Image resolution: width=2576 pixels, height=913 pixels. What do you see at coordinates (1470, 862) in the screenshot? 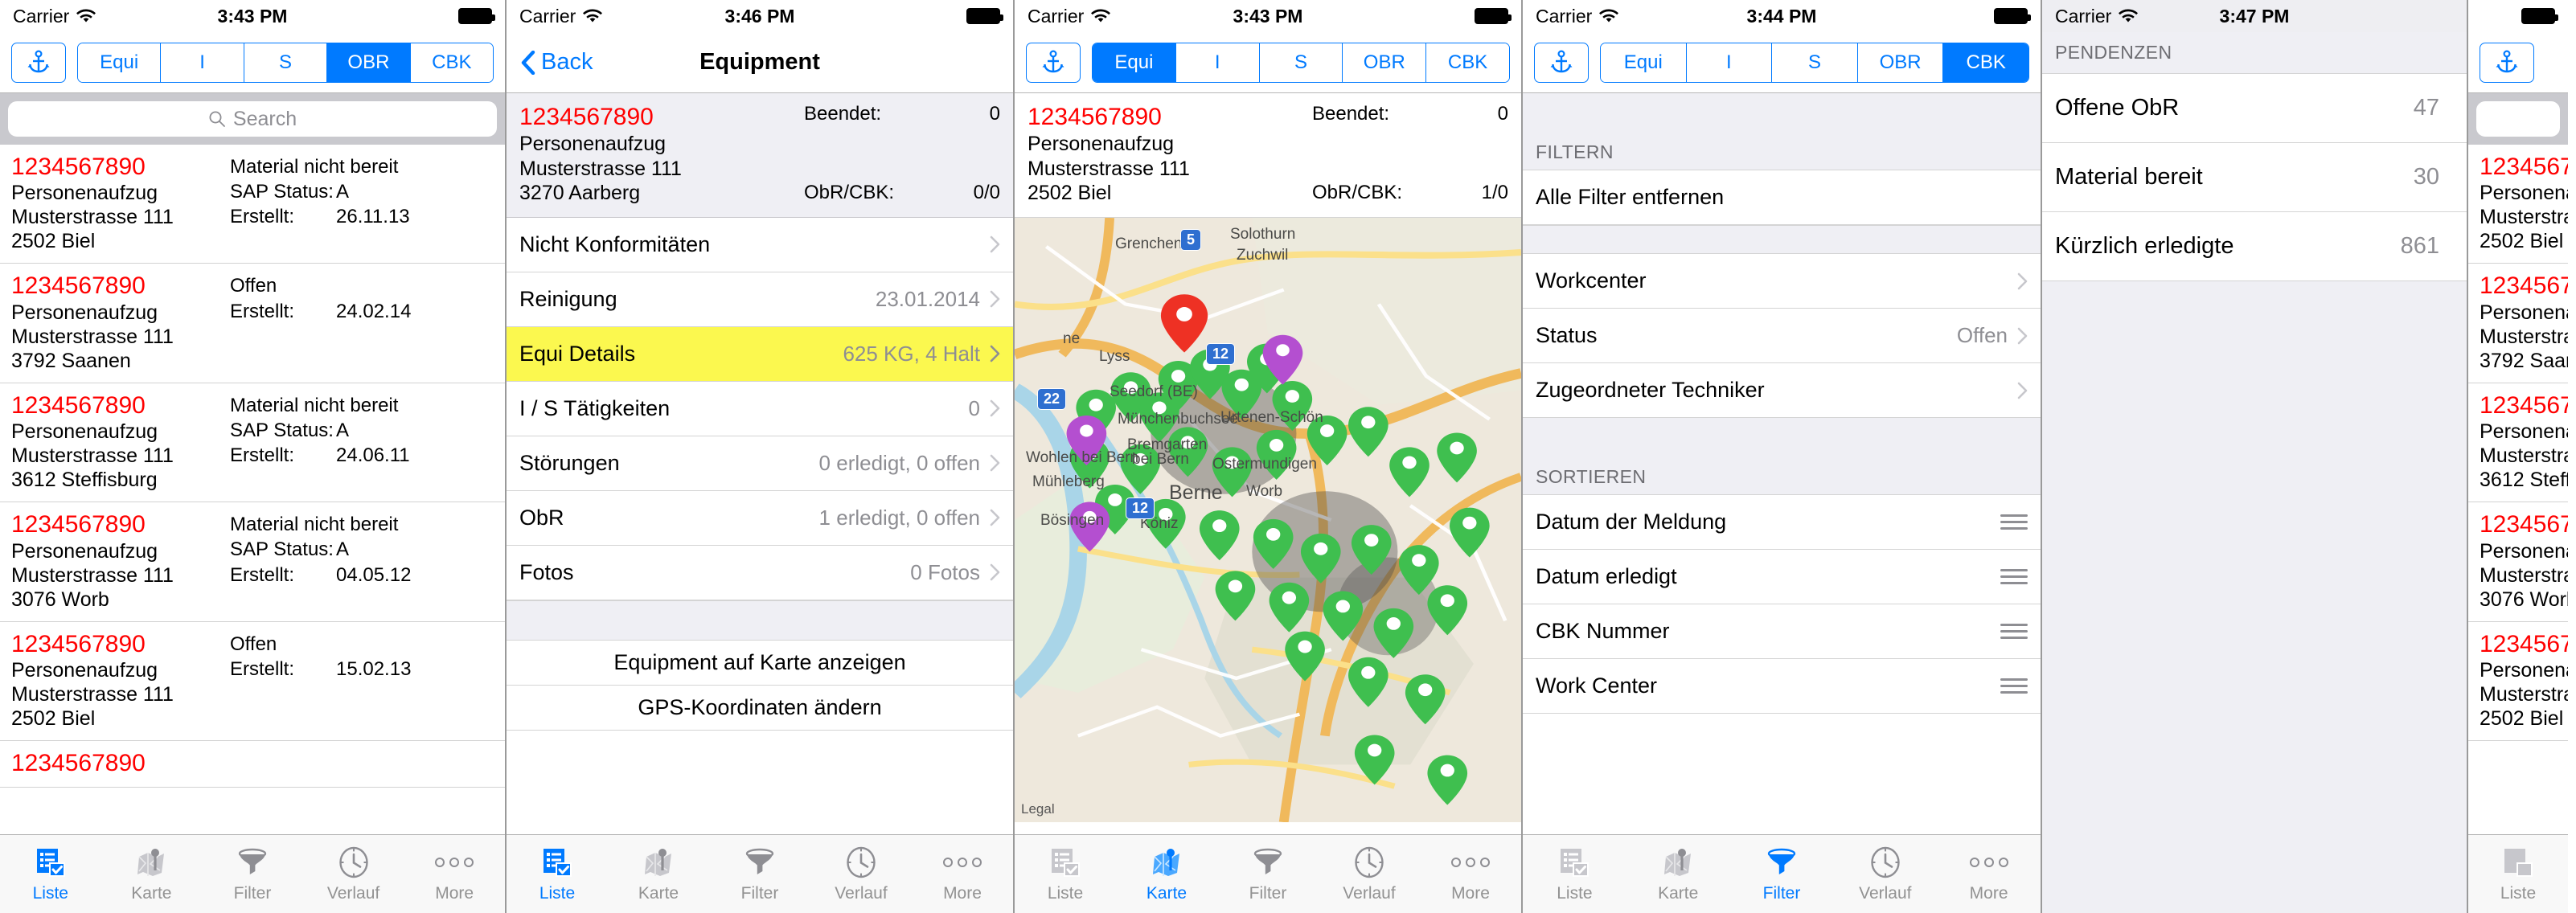
I see `ellipsis-icon` at bounding box center [1470, 862].